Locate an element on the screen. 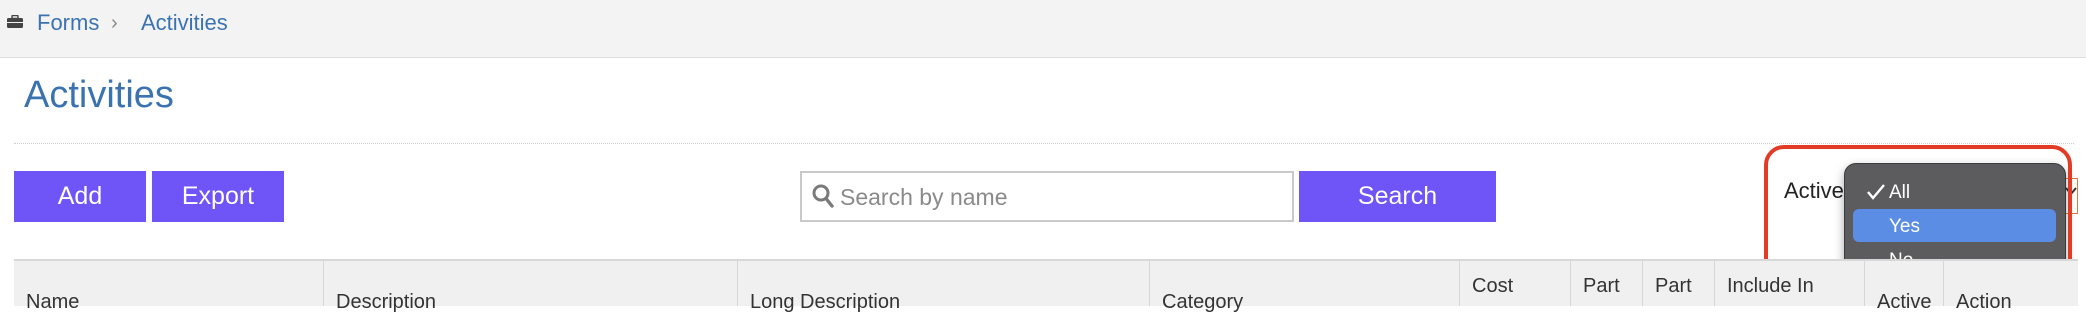 The height and width of the screenshot is (314, 2086). column-header-part-2: Part is located at coordinates (1678, 283).